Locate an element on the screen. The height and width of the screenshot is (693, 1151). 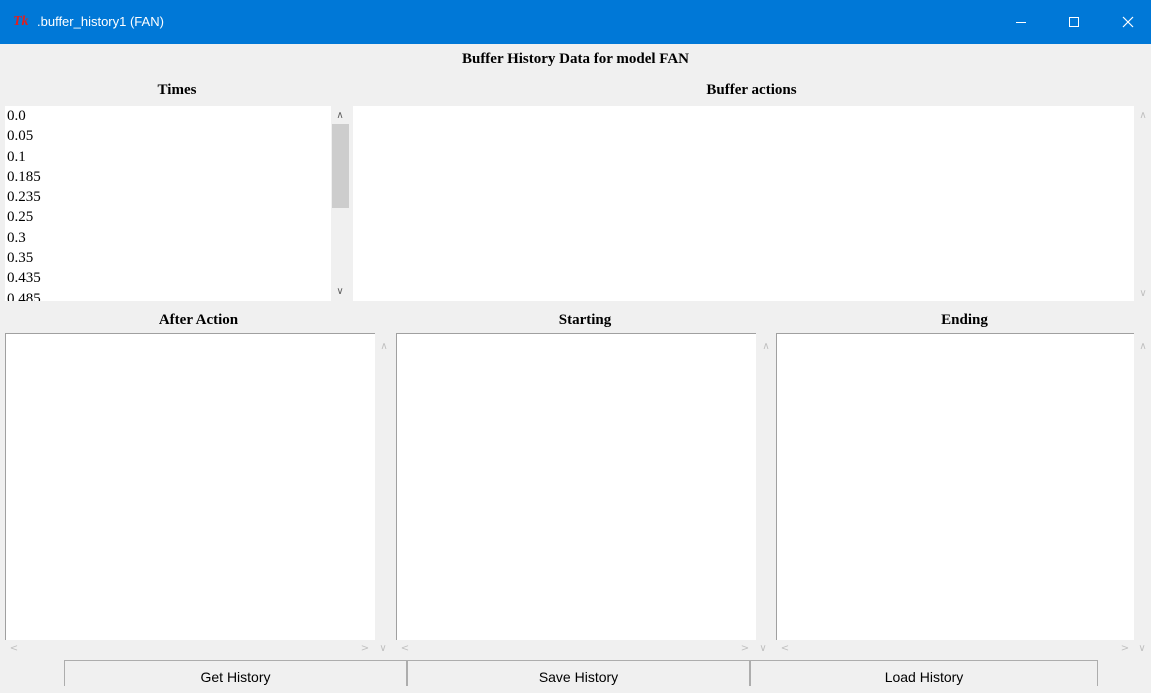
starting-vscrollbar: ∧ is located at coordinates (766, 486).